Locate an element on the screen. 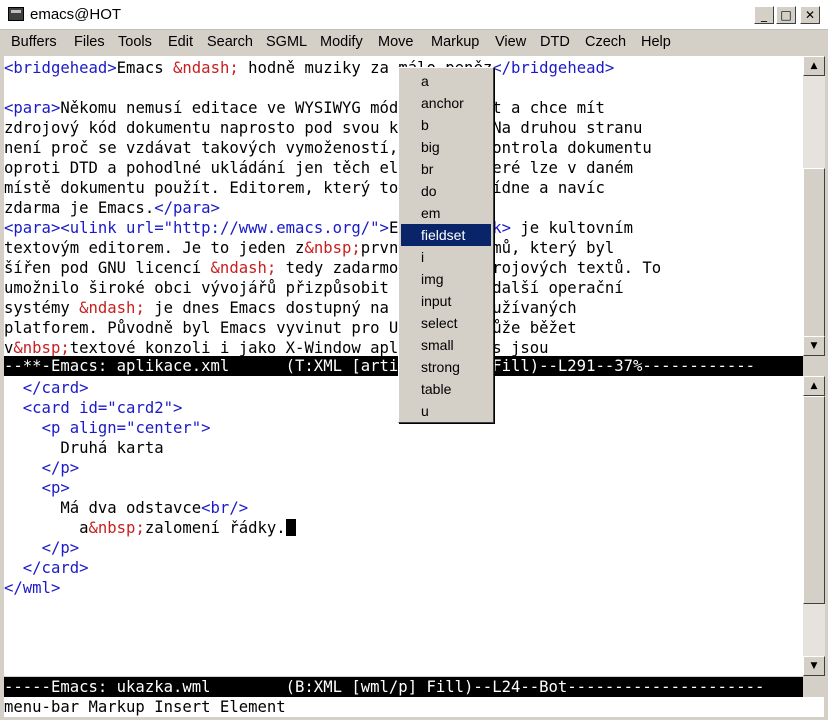  xml-tag: <p align= is located at coordinates (84, 428).